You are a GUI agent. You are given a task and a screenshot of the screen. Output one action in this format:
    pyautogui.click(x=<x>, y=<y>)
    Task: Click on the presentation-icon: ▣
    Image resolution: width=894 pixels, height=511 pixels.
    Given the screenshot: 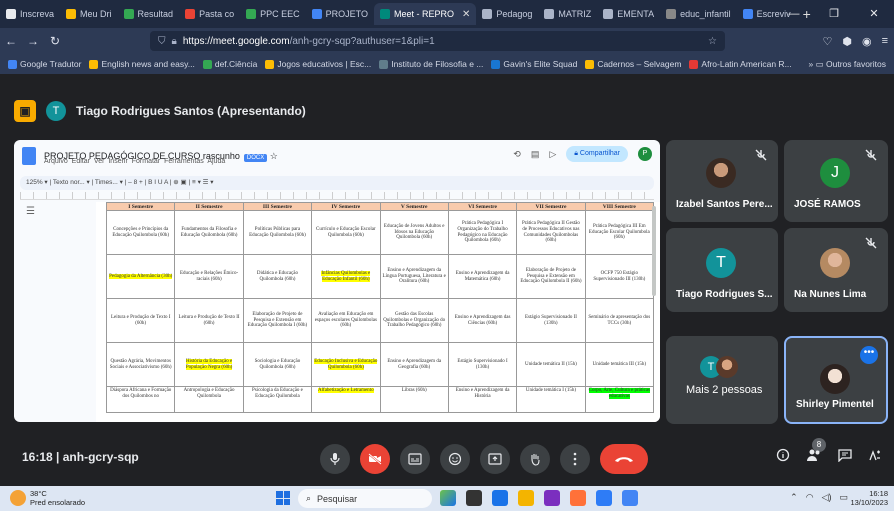 What is the action you would take?
    pyautogui.click(x=25, y=111)
    